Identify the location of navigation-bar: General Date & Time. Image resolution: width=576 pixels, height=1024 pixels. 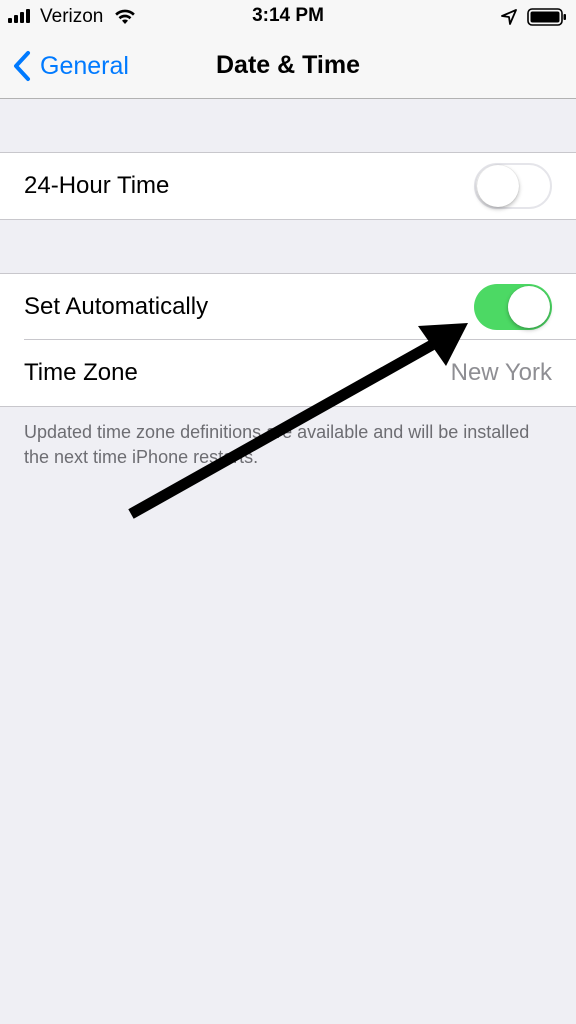
(288, 66).